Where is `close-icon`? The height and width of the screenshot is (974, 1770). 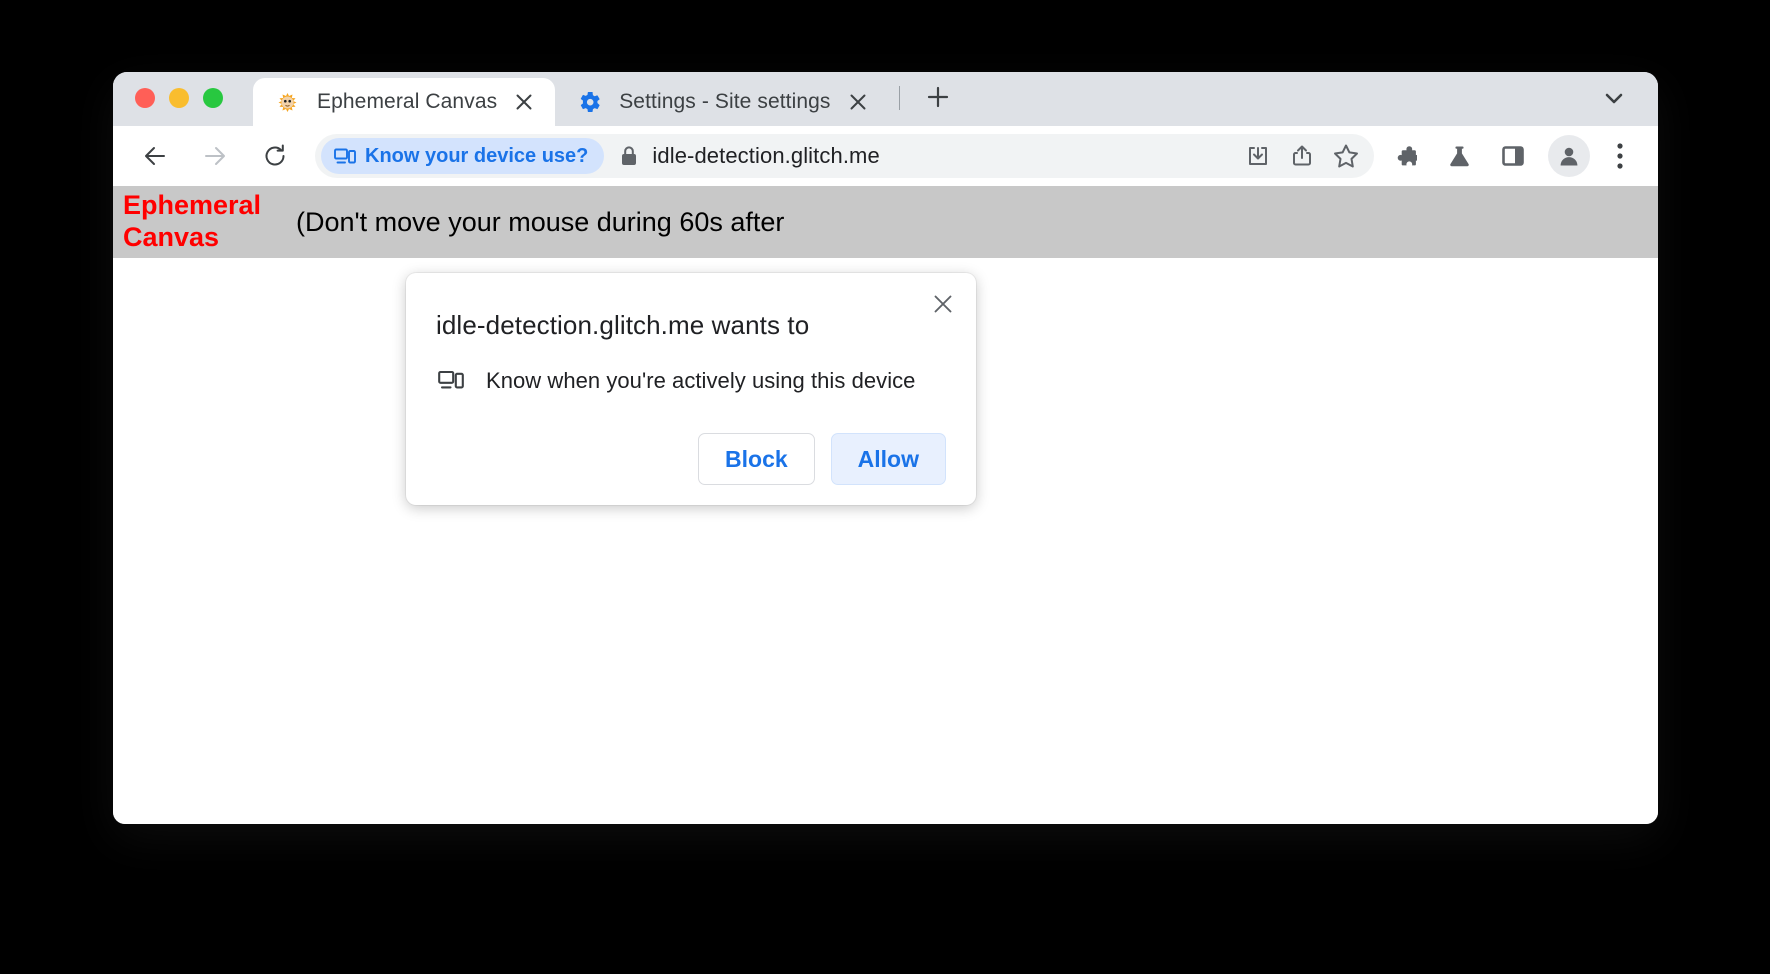
close-icon is located at coordinates (943, 304).